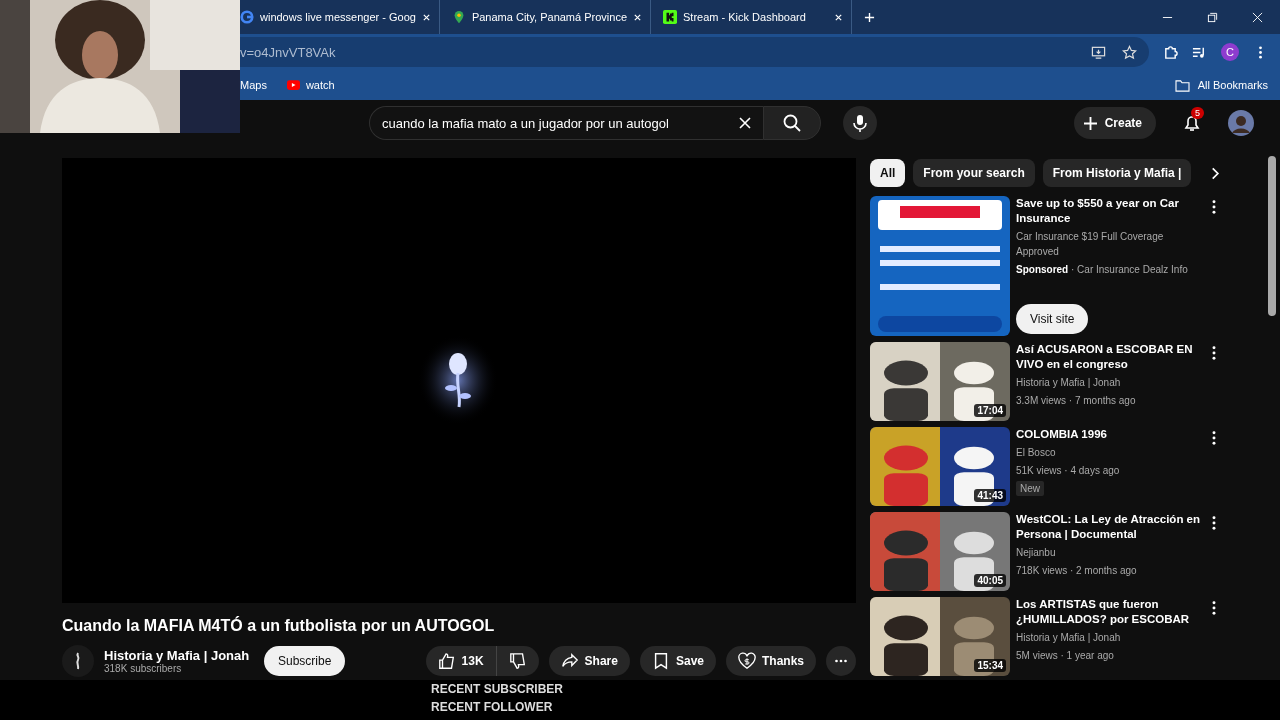 The width and height of the screenshot is (1280, 720). I want to click on thumbs-down-icon, so click(517, 661).